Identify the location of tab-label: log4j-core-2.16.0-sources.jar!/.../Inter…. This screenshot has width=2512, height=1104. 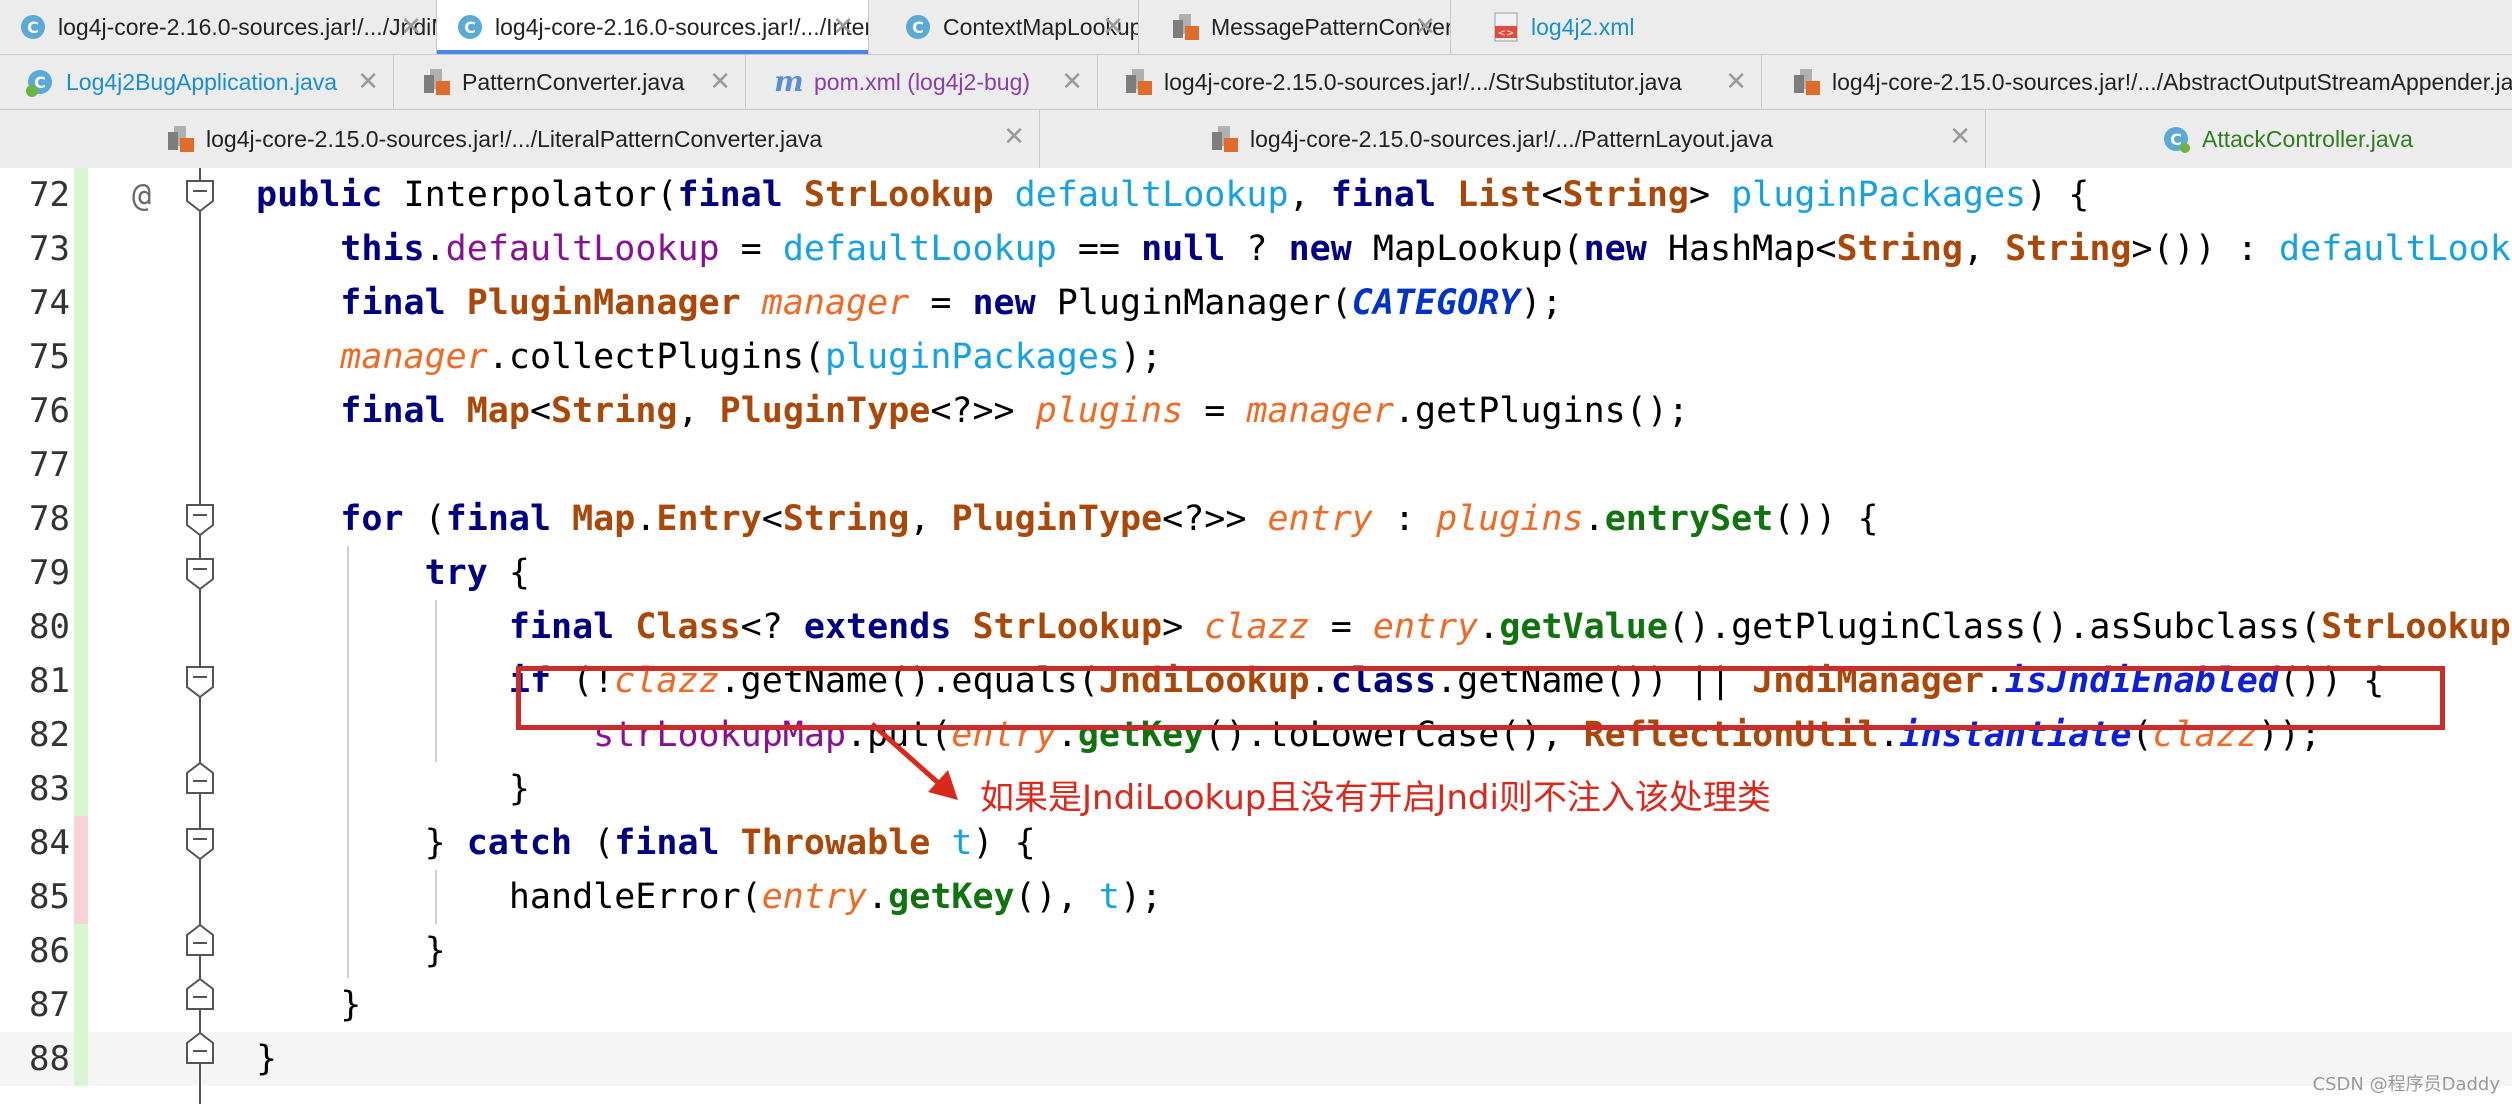
(681, 26).